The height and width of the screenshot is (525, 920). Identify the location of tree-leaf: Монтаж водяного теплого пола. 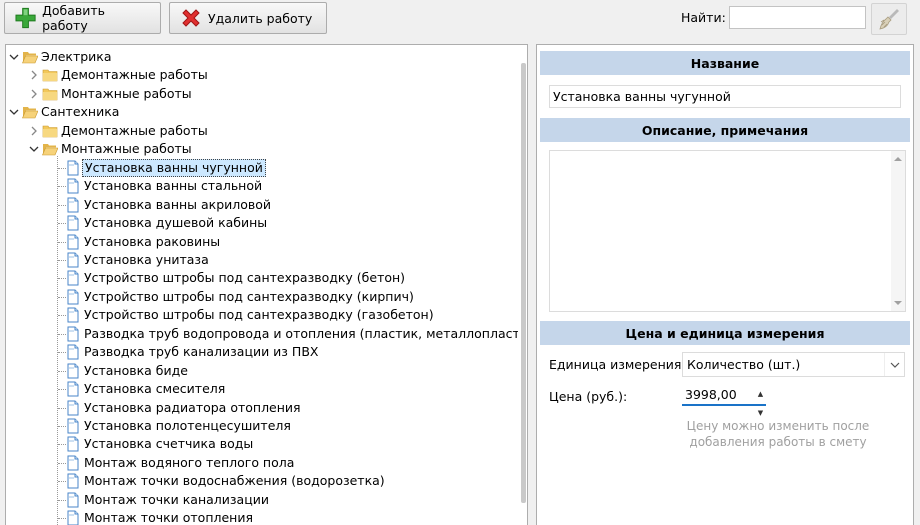
(261, 463).